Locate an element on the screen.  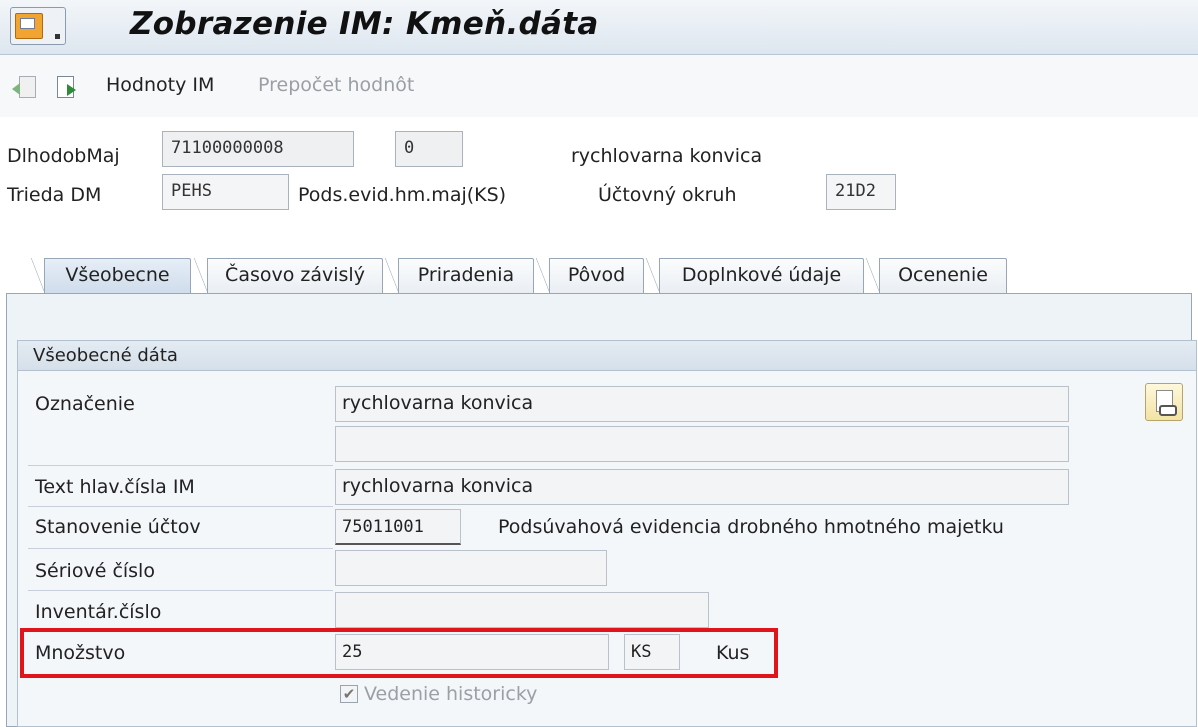
system-menu-button is located at coordinates (38, 26).